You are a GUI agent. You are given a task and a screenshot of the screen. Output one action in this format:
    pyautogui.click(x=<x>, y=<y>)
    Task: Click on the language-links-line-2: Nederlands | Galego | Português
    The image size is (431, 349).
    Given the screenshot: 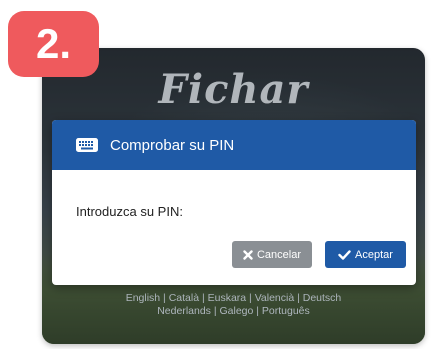 What is the action you would take?
    pyautogui.click(x=233, y=311)
    